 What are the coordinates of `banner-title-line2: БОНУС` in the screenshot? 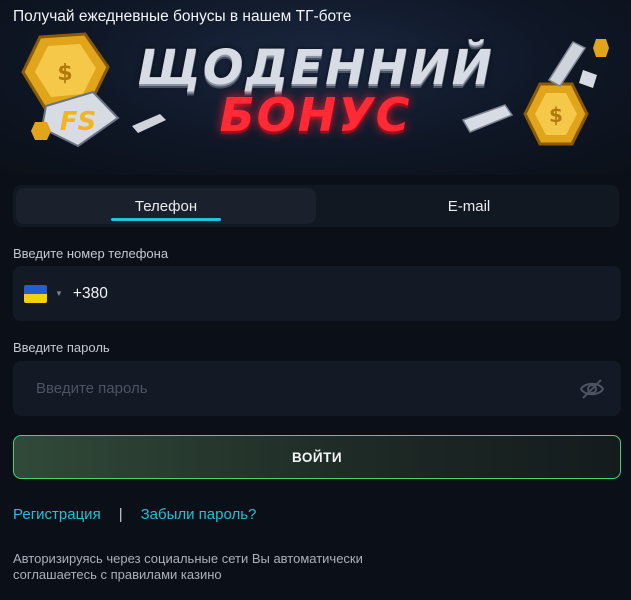 It's located at (315, 115).